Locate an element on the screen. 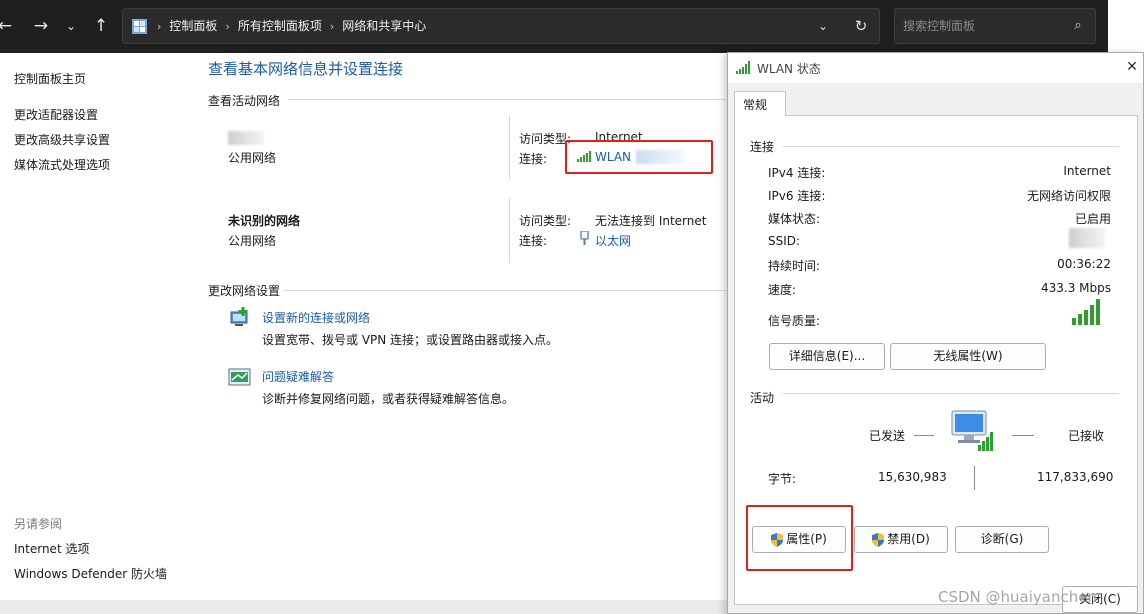  speed-value: 433.3 Mbps is located at coordinates (1075, 288).